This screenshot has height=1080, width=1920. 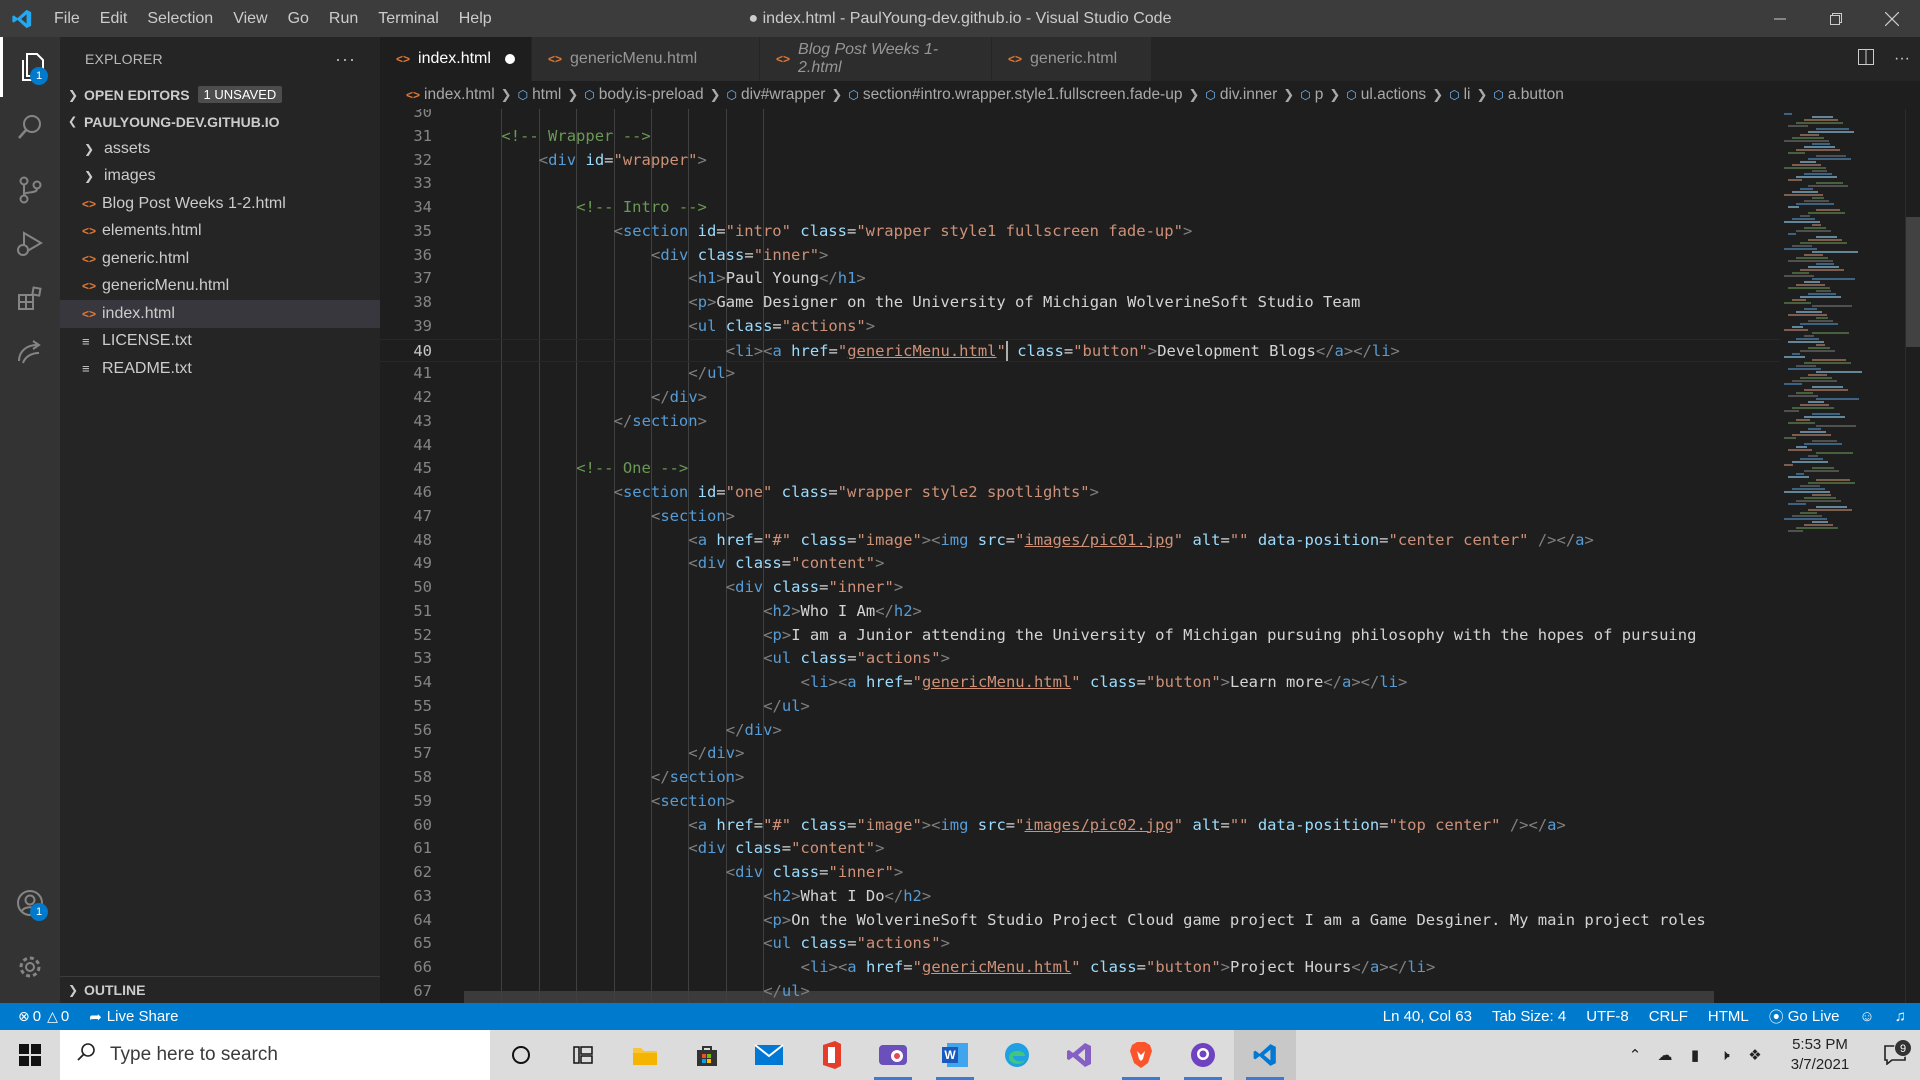 What do you see at coordinates (1080, 256) in the screenshot?
I see `code-line: 36 <div class="inner">` at bounding box center [1080, 256].